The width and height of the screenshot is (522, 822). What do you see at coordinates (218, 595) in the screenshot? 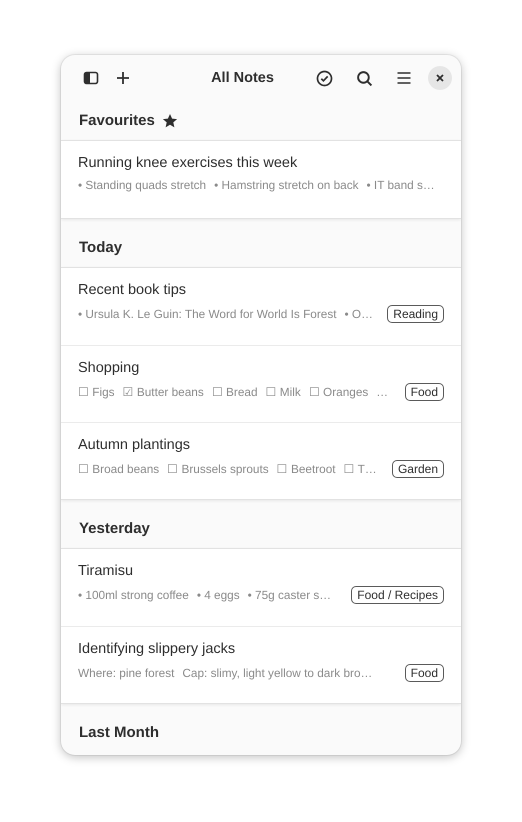
I see `note-preview: • 4 eggs` at bounding box center [218, 595].